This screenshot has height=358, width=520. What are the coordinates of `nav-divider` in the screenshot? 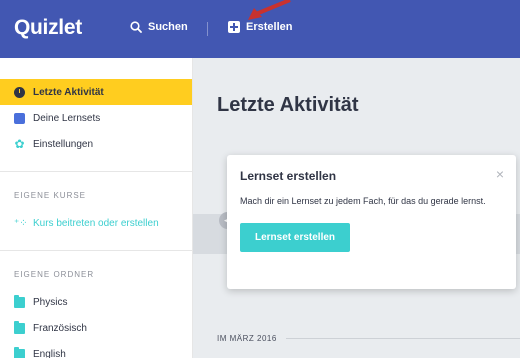 It's located at (207, 29).